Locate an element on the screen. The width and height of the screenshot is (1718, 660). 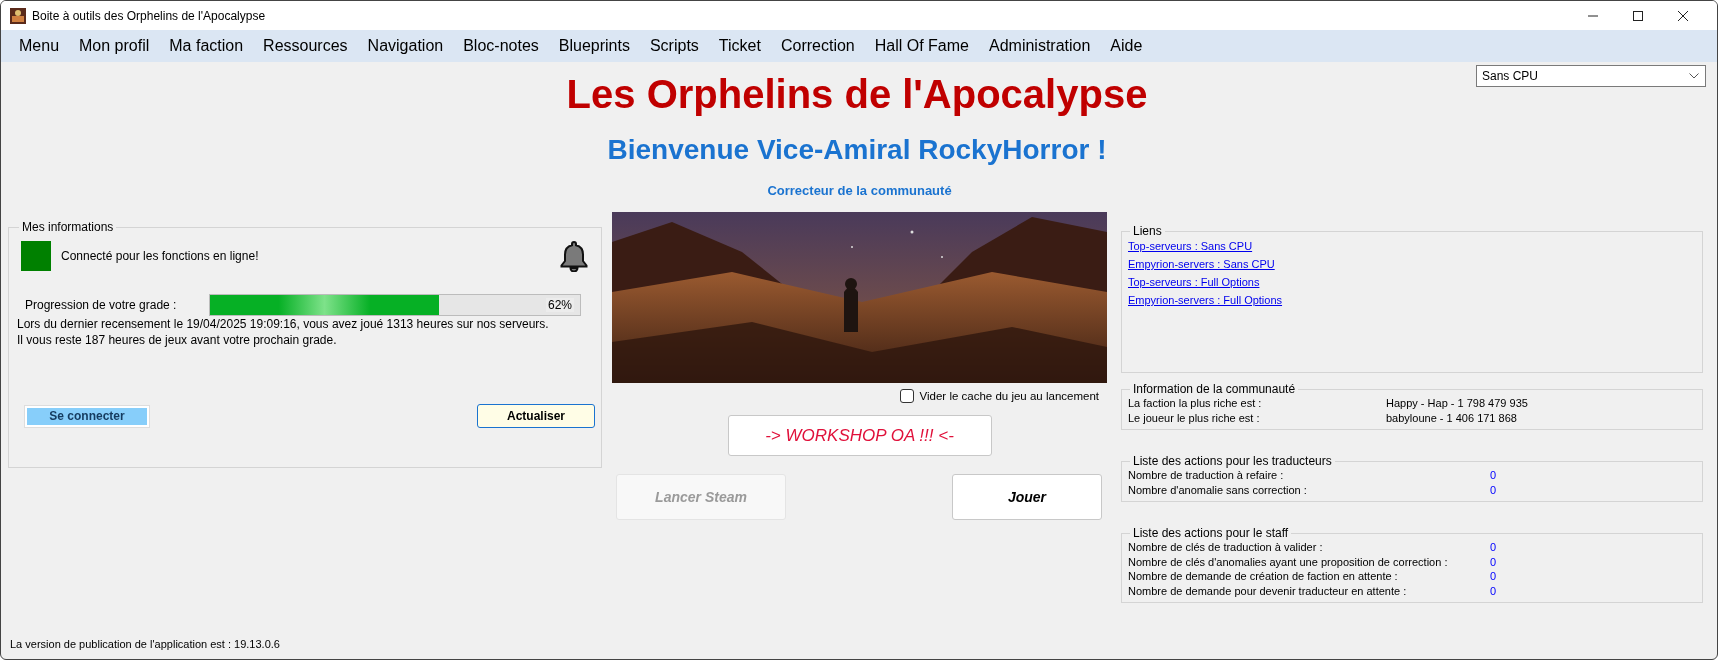
action-label: Nombre de clés de traduction à valider : is located at coordinates (1226, 547).